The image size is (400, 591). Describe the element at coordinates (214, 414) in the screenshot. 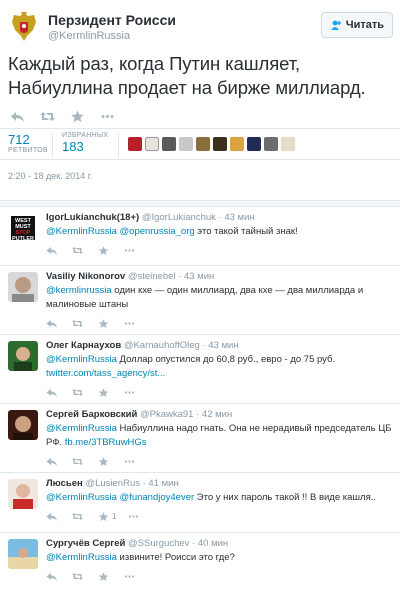

I see `reply-time: · 42 мин` at that location.